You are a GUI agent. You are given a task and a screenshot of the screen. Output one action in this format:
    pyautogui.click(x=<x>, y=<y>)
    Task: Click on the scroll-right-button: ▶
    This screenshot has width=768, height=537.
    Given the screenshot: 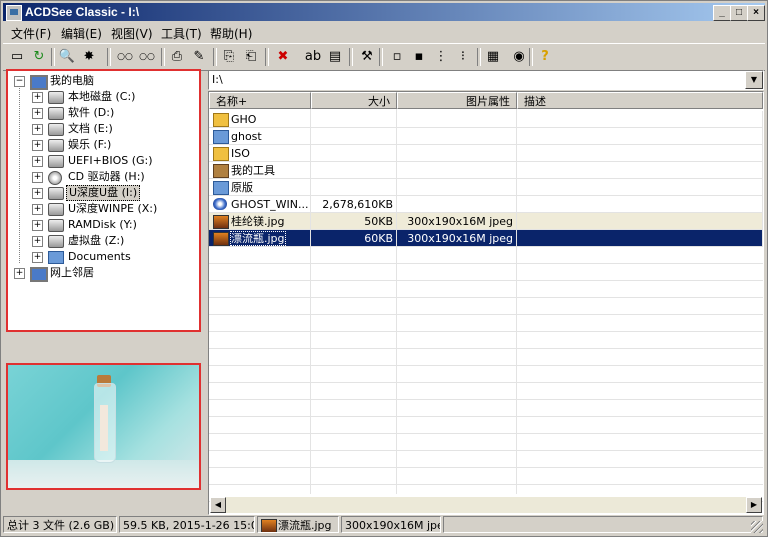 What is the action you would take?
    pyautogui.click(x=754, y=505)
    